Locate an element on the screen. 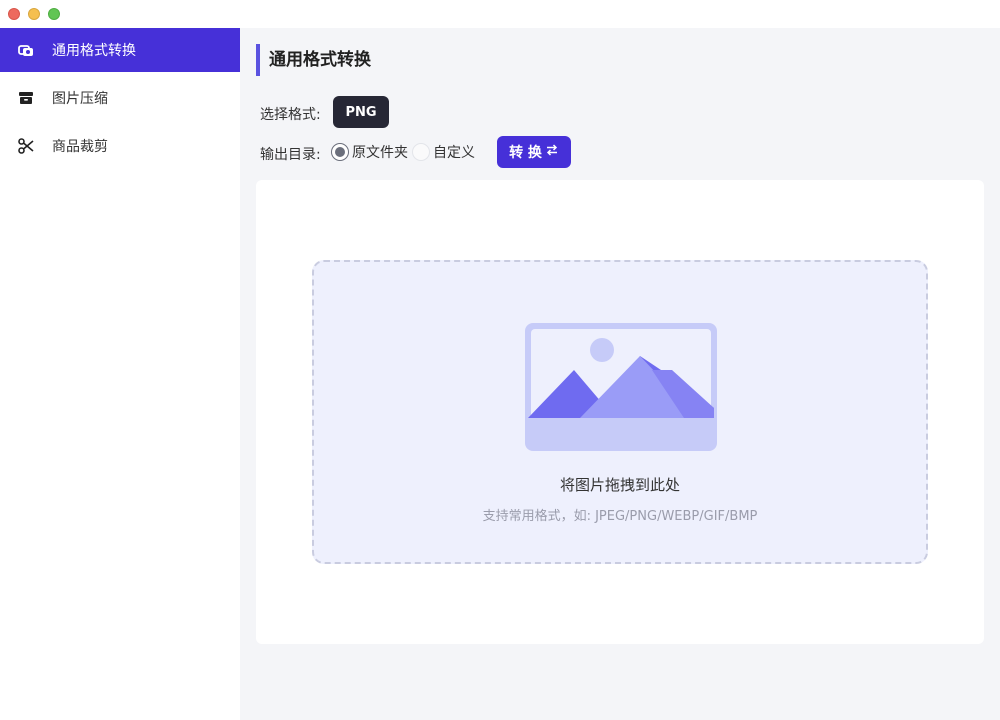  swap-arrows-icon is located at coordinates (552, 152).